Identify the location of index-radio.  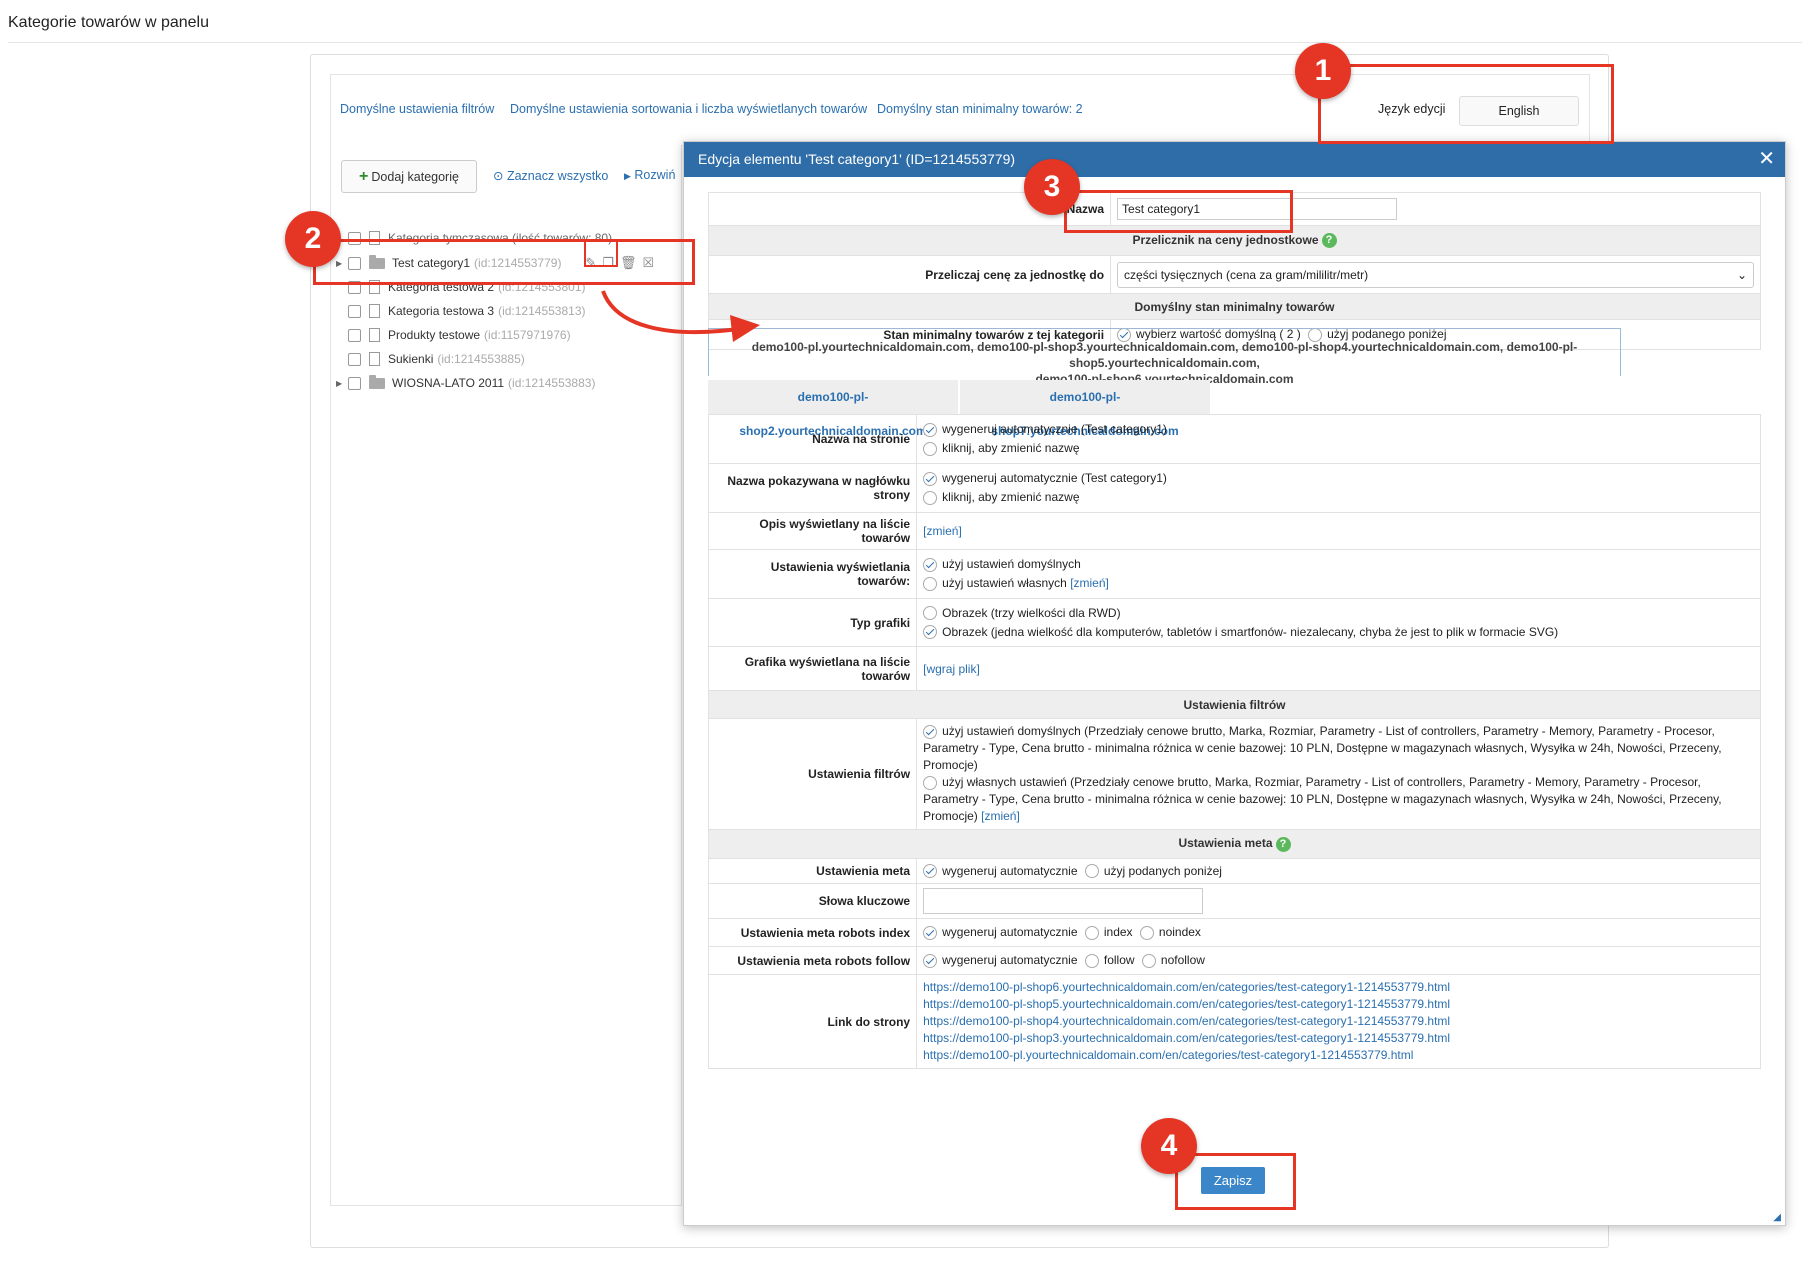
(1091, 932).